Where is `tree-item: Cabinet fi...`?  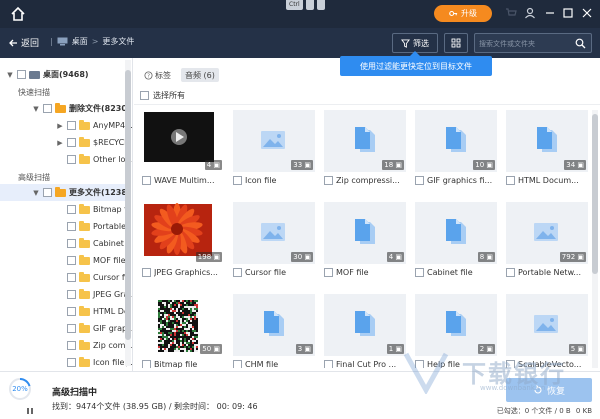 tree-item: Cabinet fi... is located at coordinates (99, 243).